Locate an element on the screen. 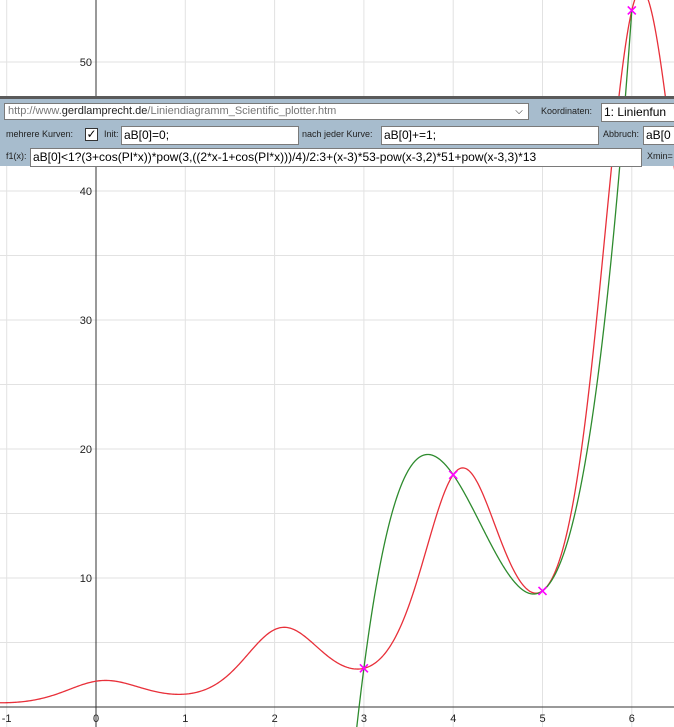  chevron-down-icon: ⌵ is located at coordinates (519, 111).